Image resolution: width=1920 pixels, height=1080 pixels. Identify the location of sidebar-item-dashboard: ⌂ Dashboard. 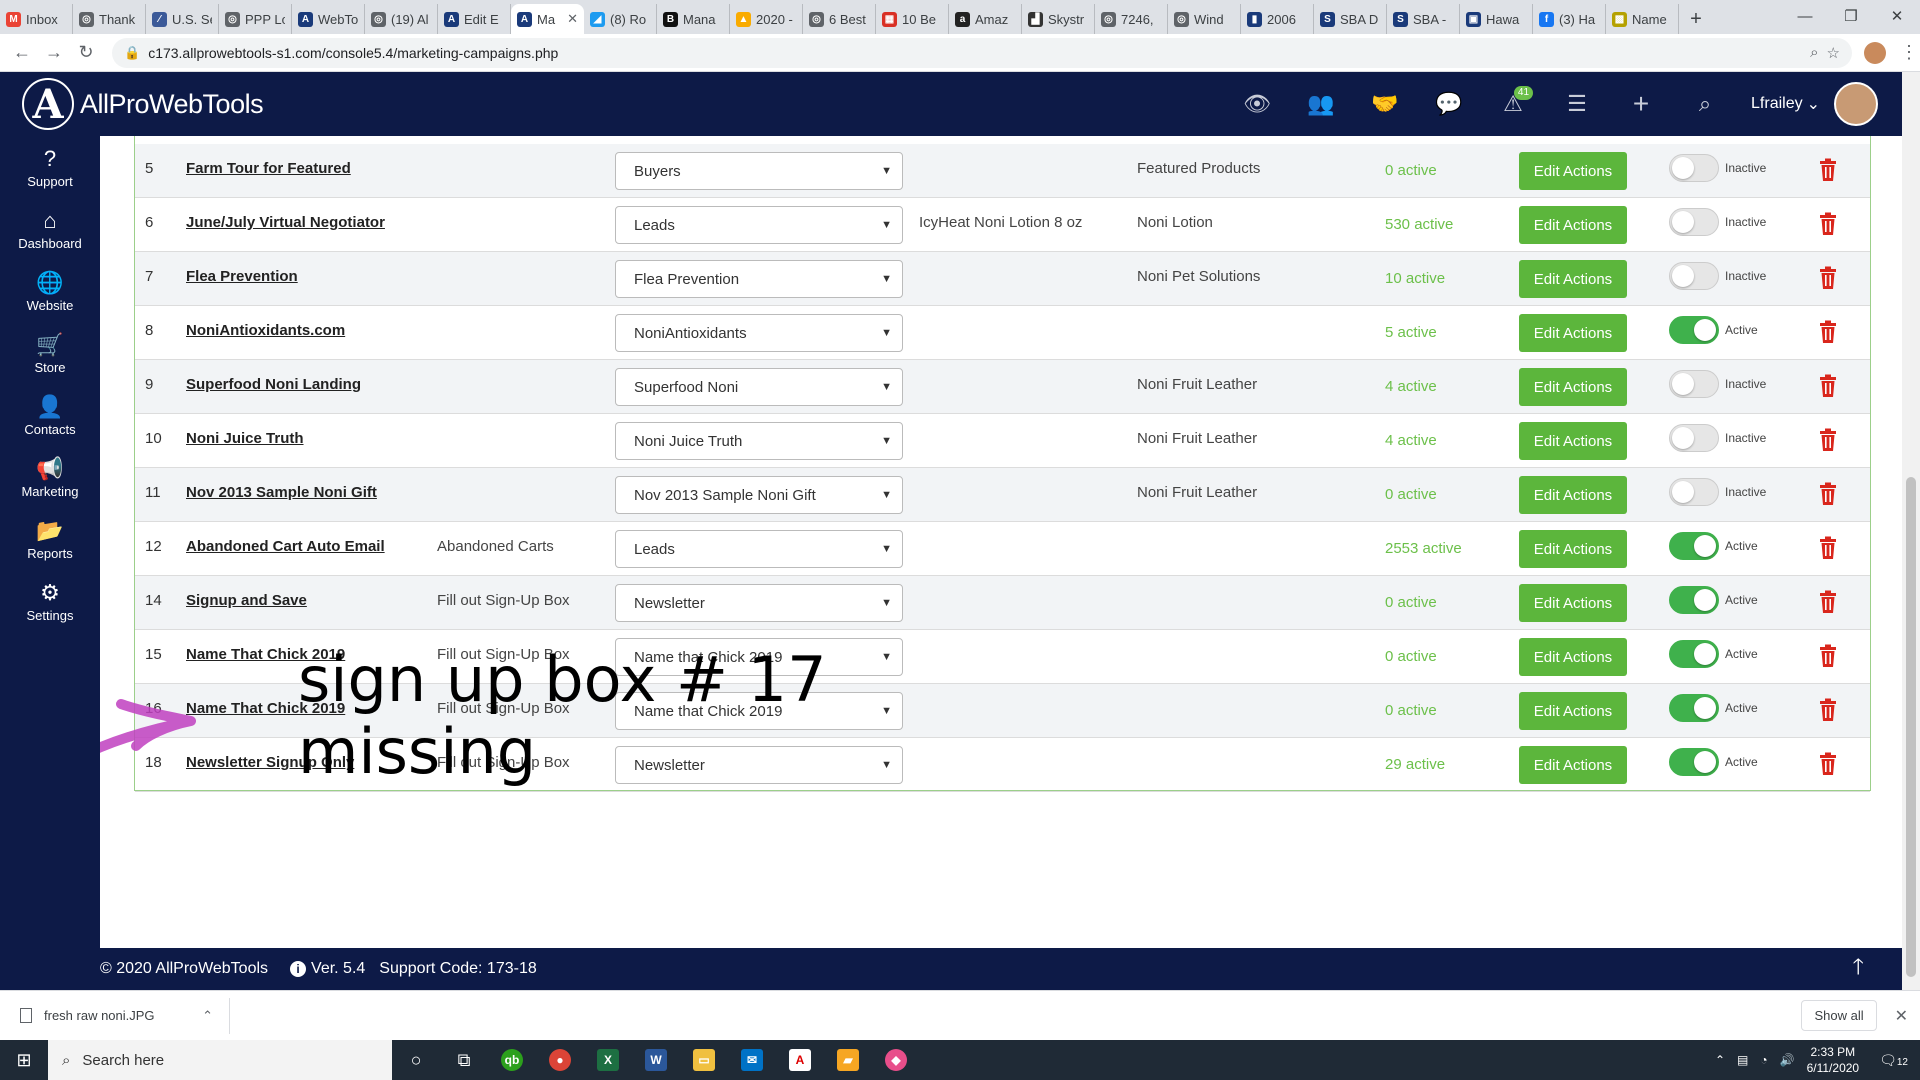
(50, 229).